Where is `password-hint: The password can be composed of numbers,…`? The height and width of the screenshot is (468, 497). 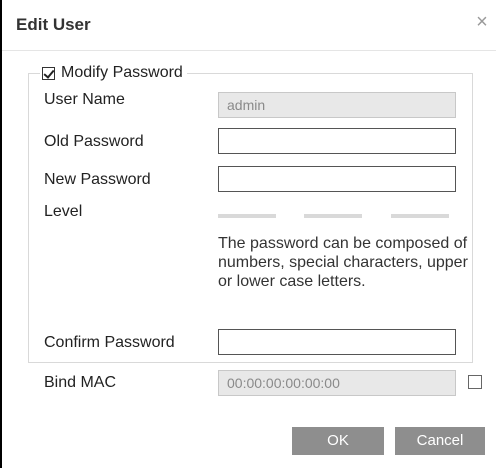 password-hint: The password can be composed of numbers,… is located at coordinates (343, 262).